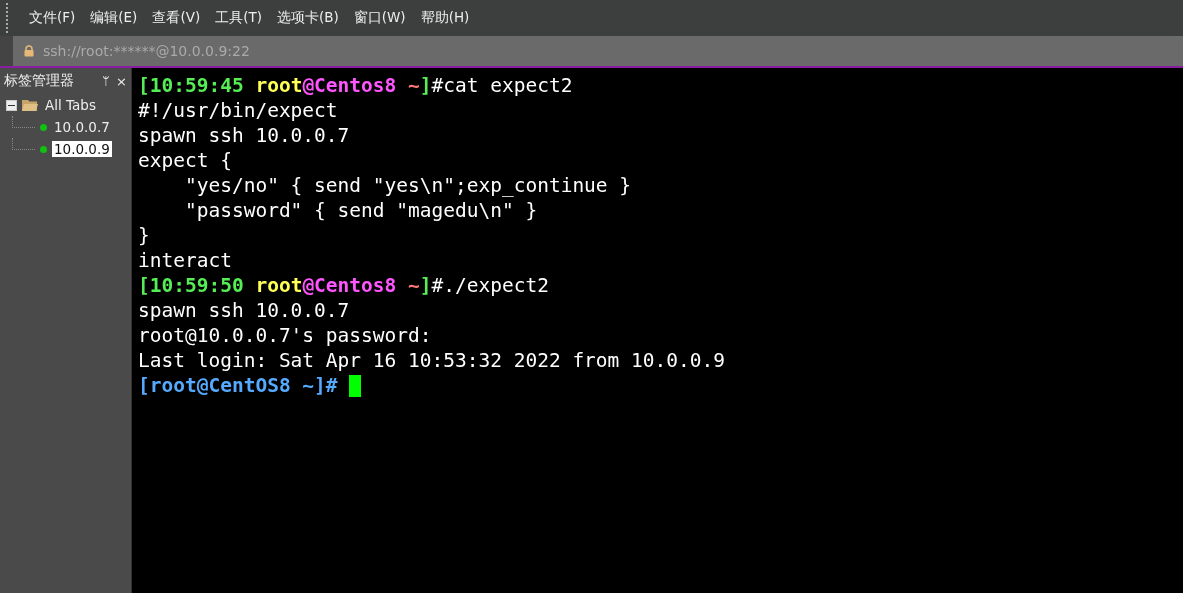  Describe the element at coordinates (185, 260) in the screenshot. I see `terminal-line: interact` at that location.